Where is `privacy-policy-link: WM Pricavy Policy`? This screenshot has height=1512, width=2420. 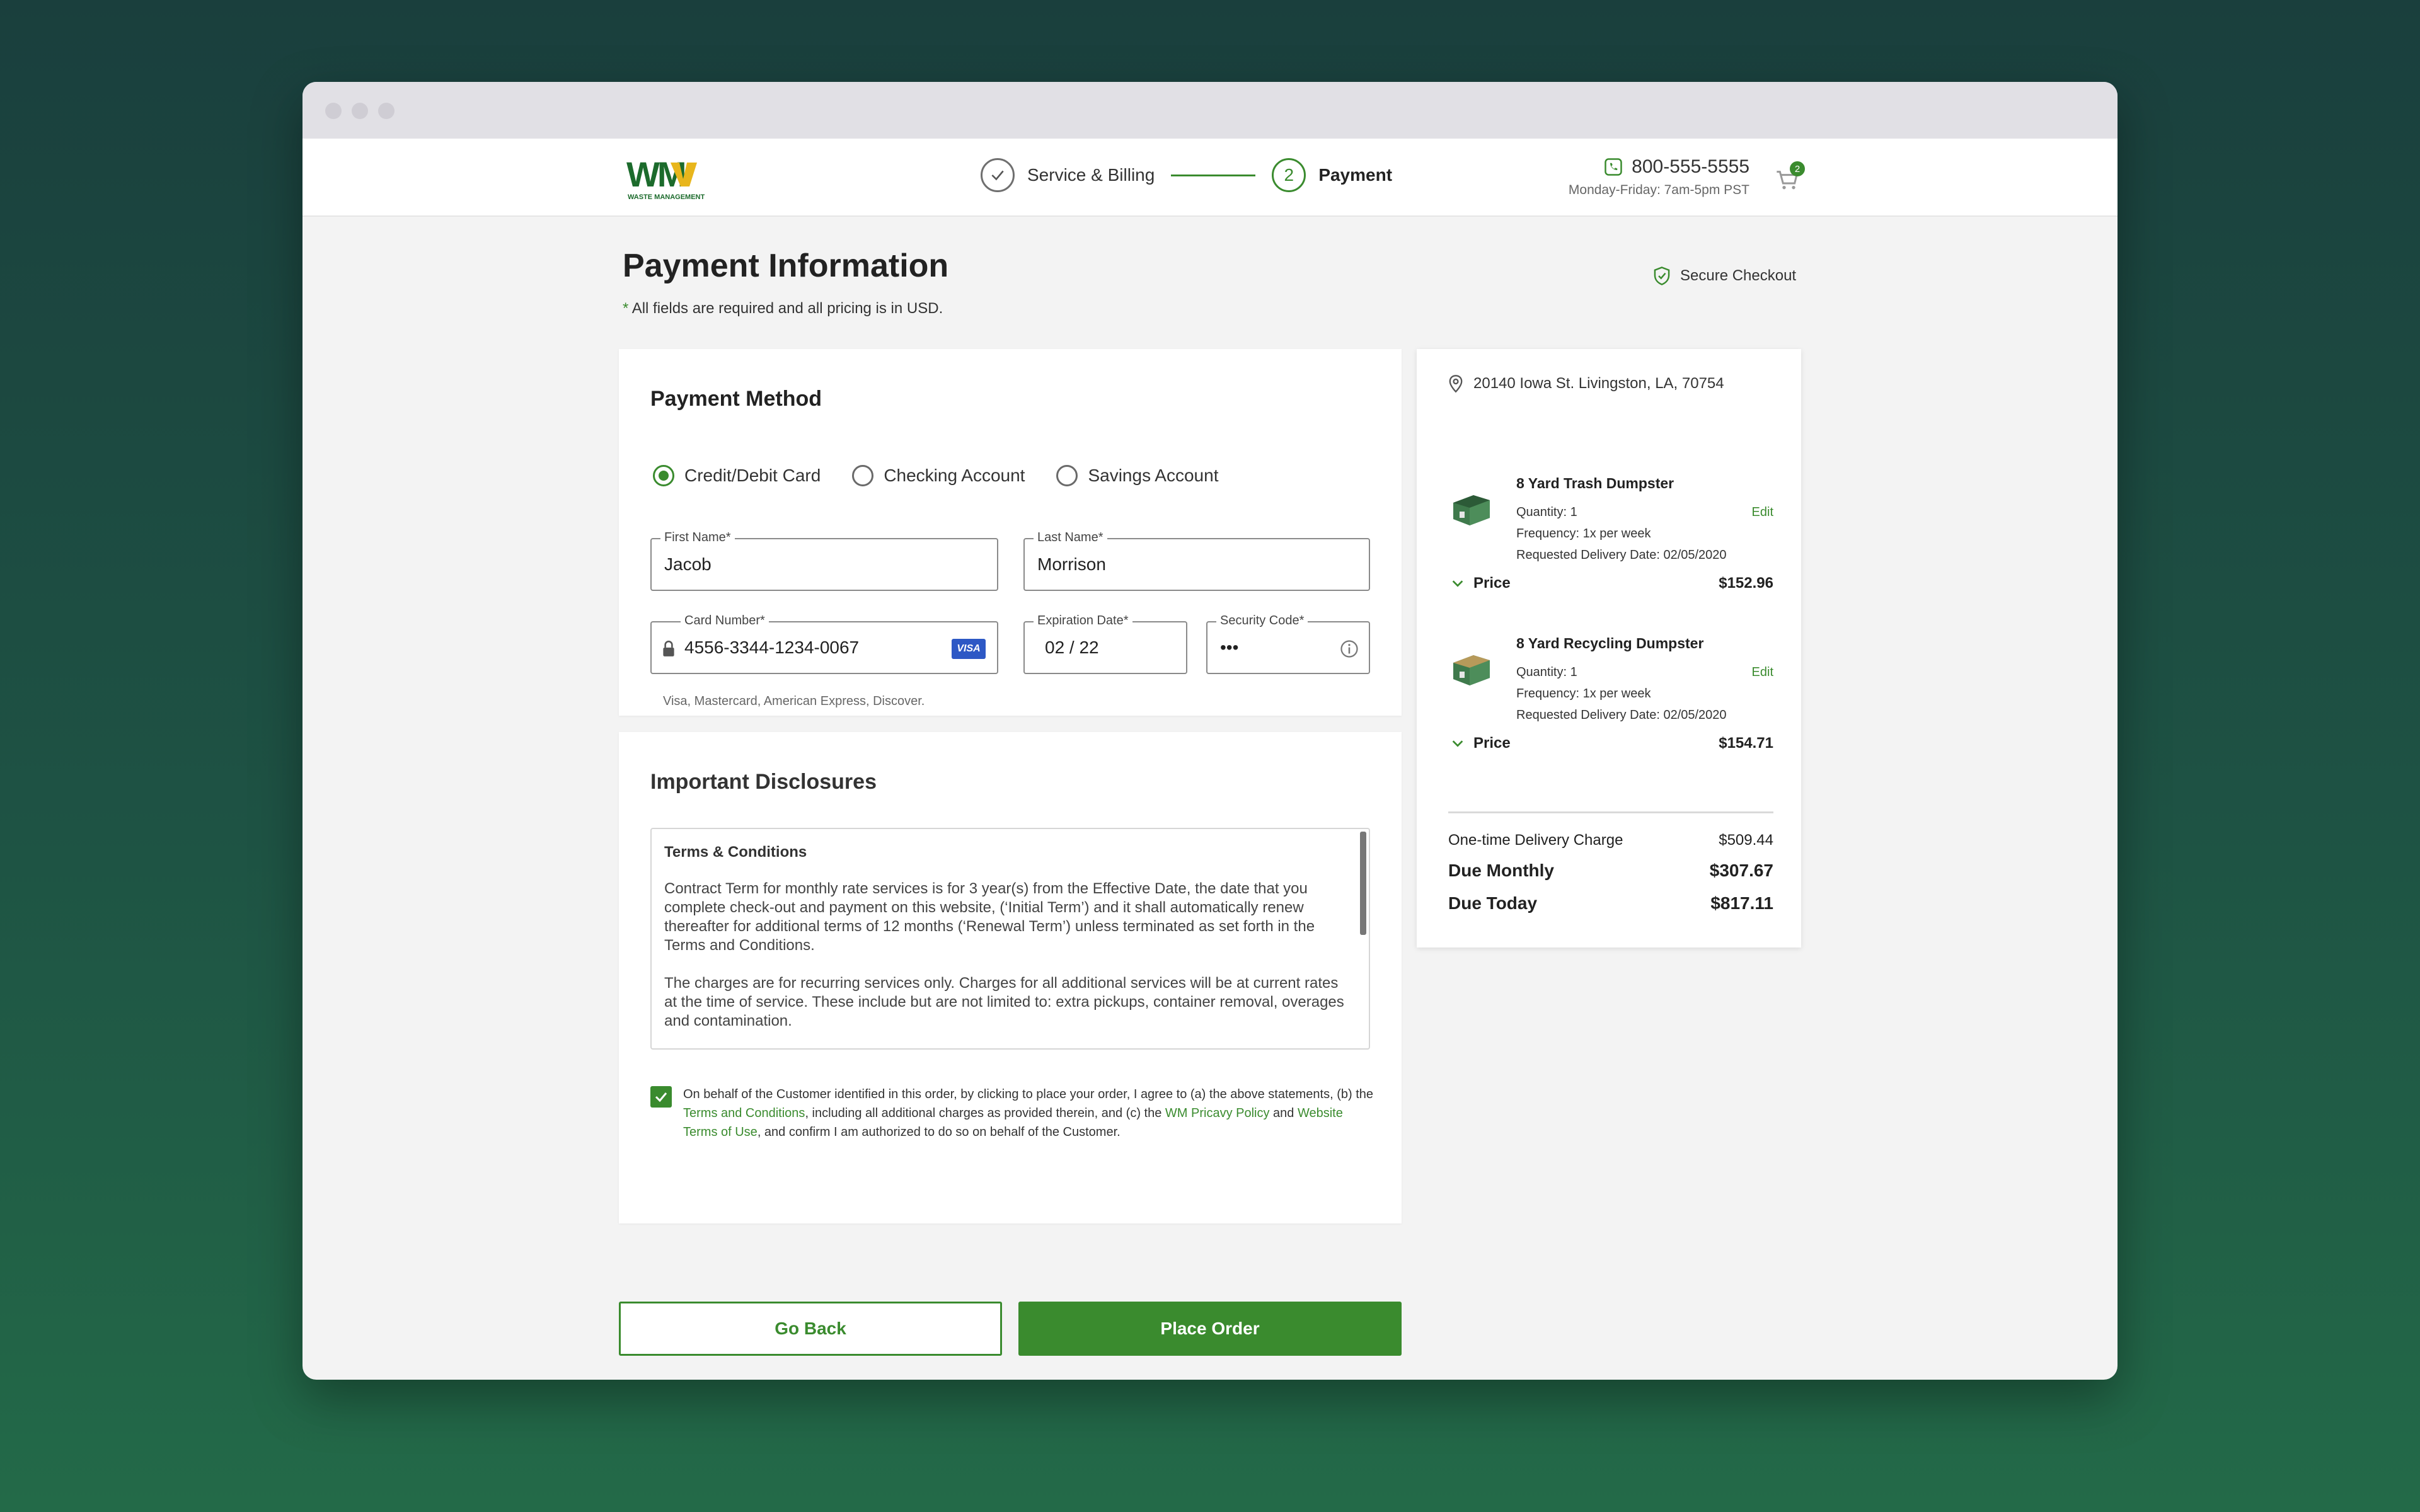
privacy-policy-link: WM Pricavy Policy is located at coordinates (1218, 1113).